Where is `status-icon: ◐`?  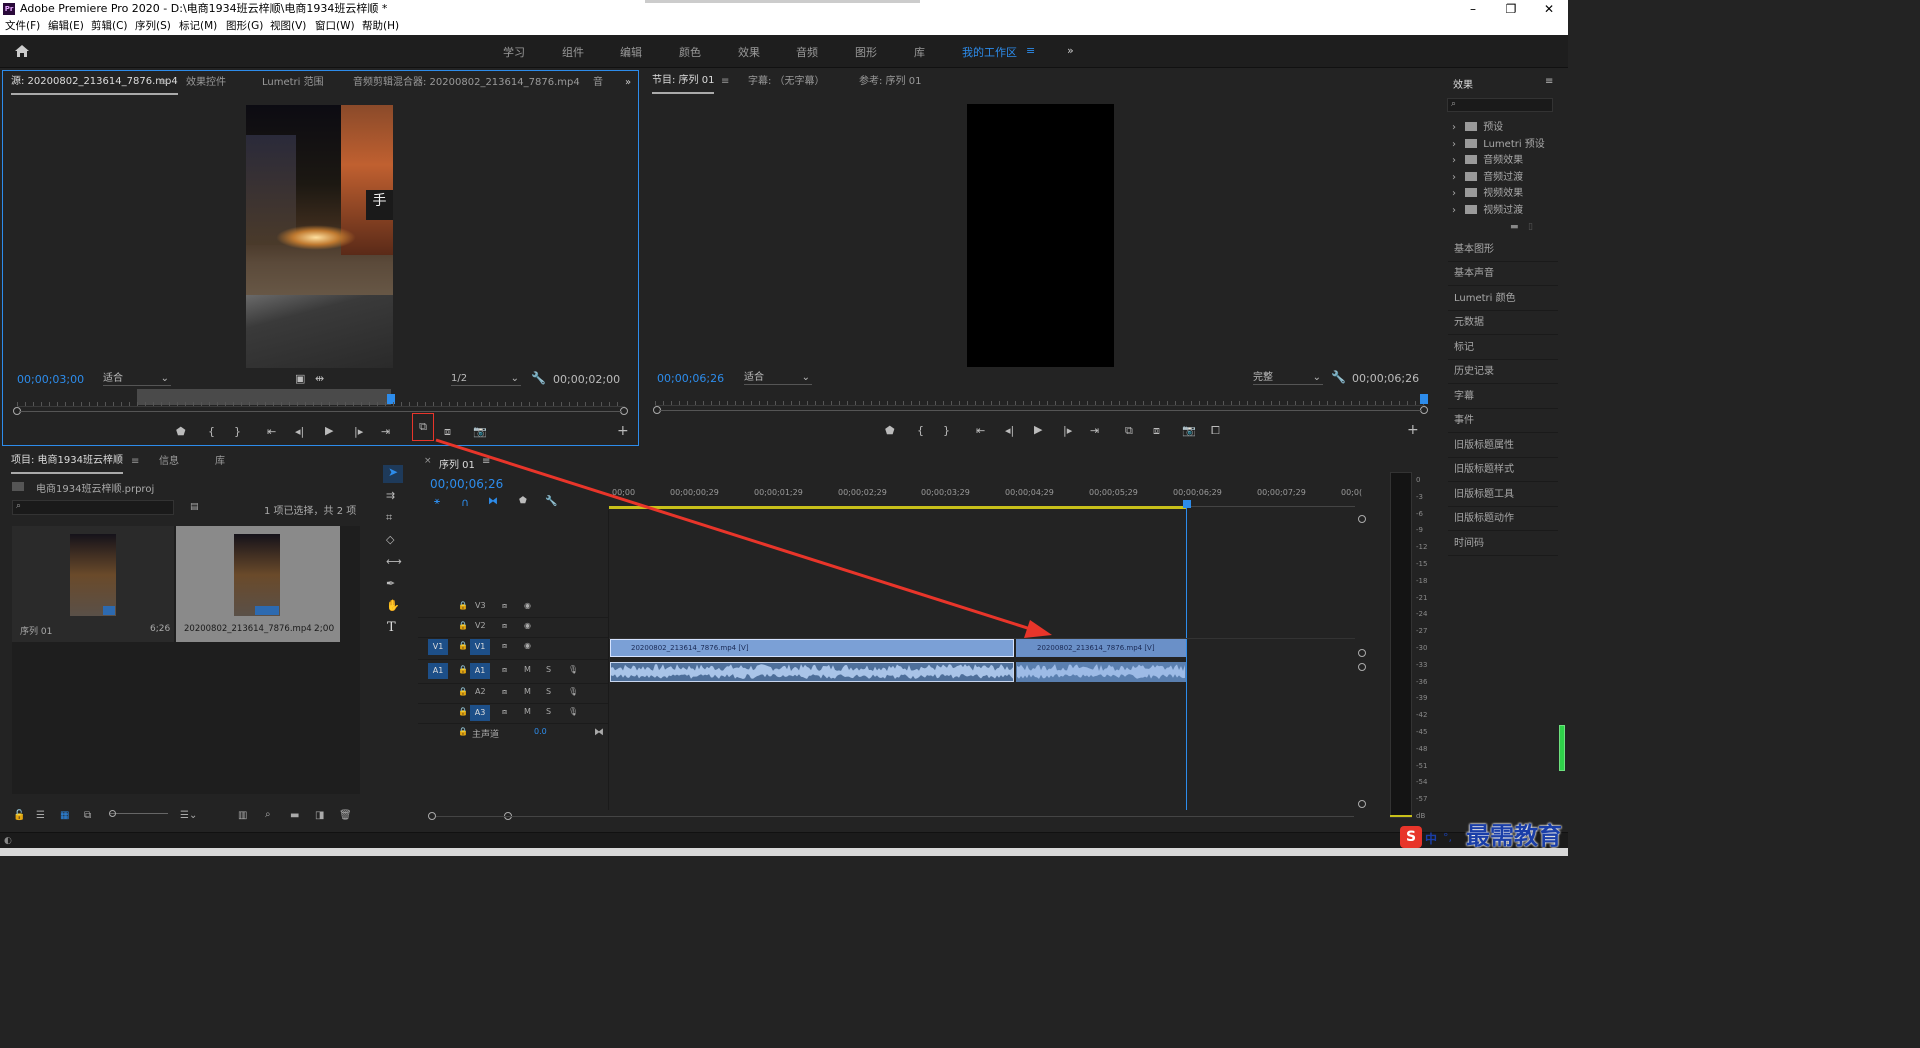 status-icon: ◐ is located at coordinates (8, 841).